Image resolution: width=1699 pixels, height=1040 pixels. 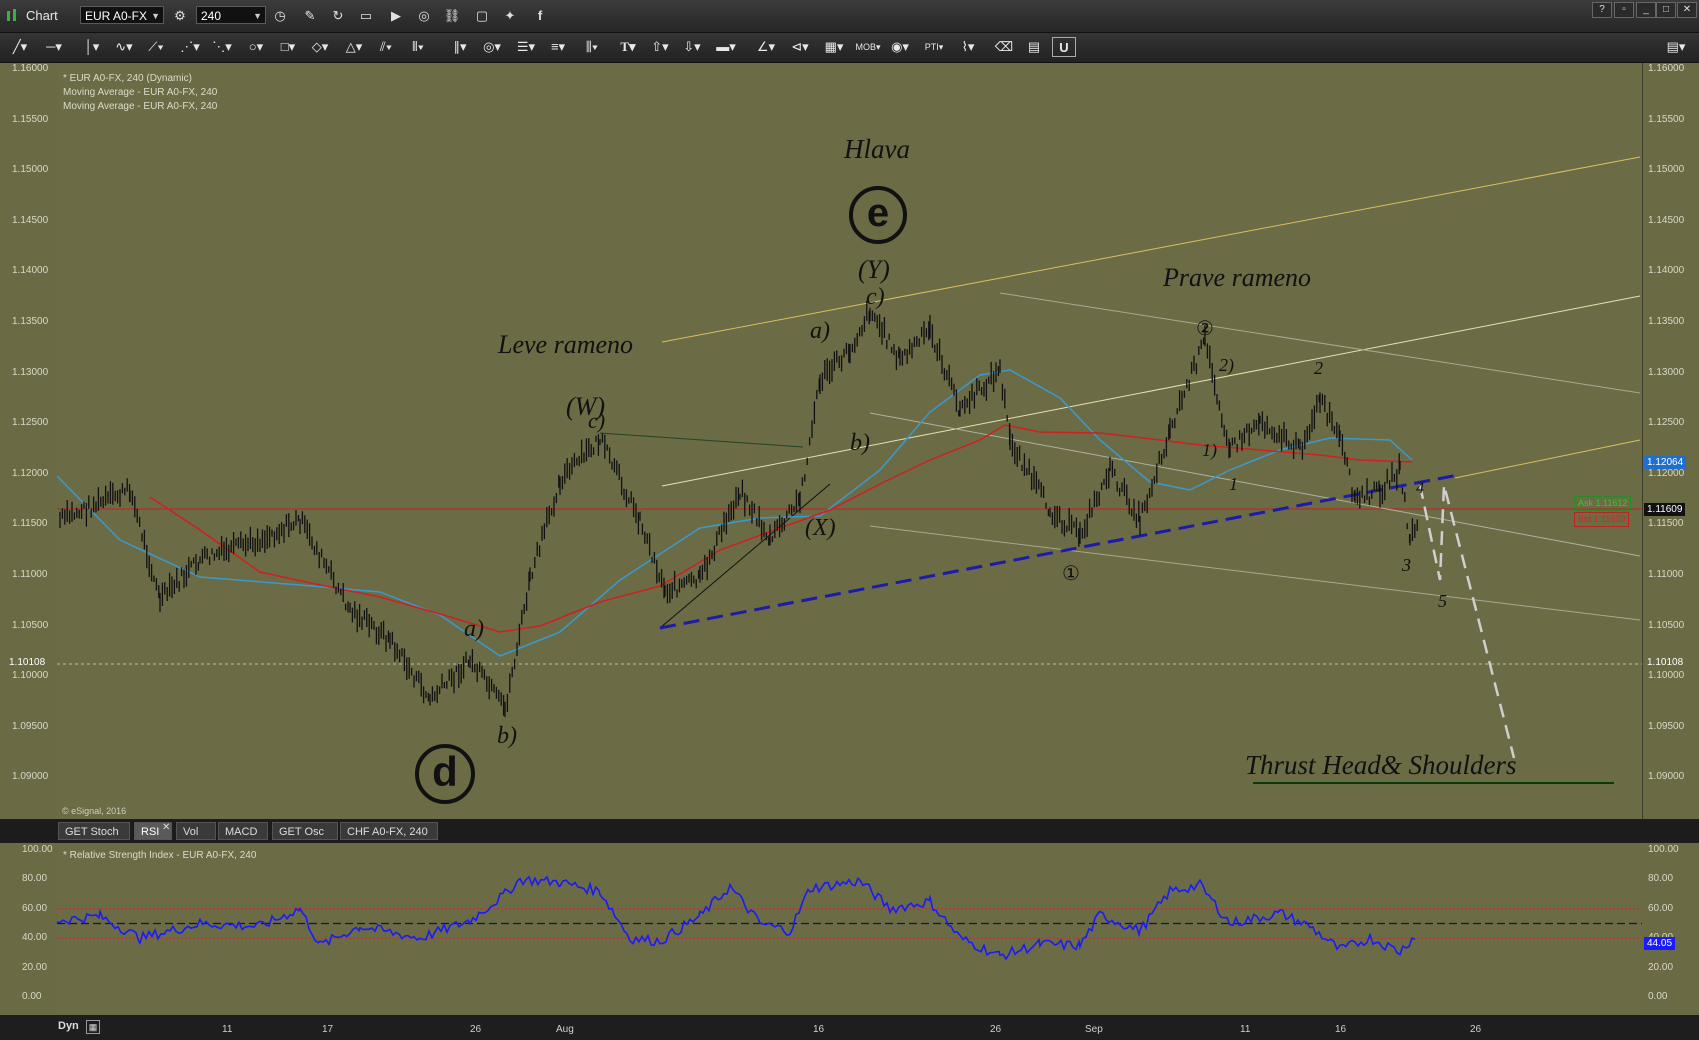 I want to click on time-axis, so click(x=849, y=1027).